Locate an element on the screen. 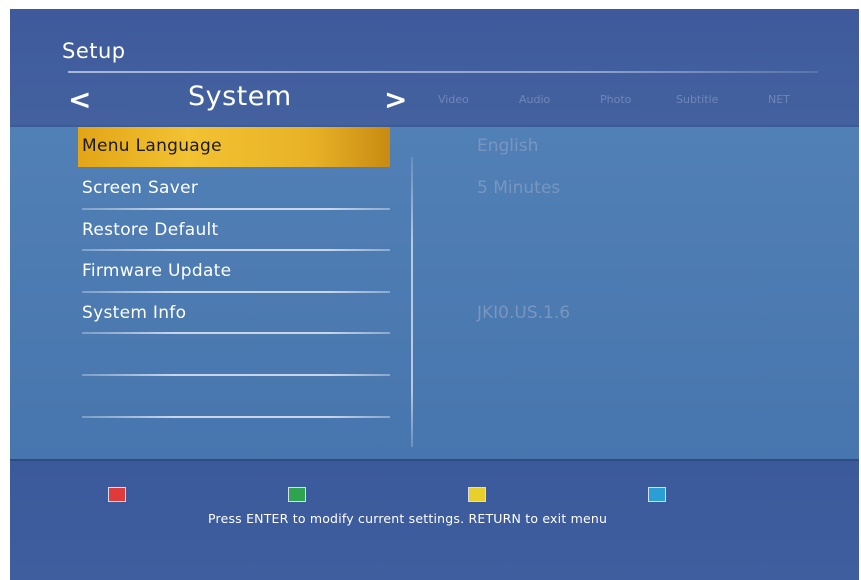  menu-item-system-info: System Info is located at coordinates (234, 314).